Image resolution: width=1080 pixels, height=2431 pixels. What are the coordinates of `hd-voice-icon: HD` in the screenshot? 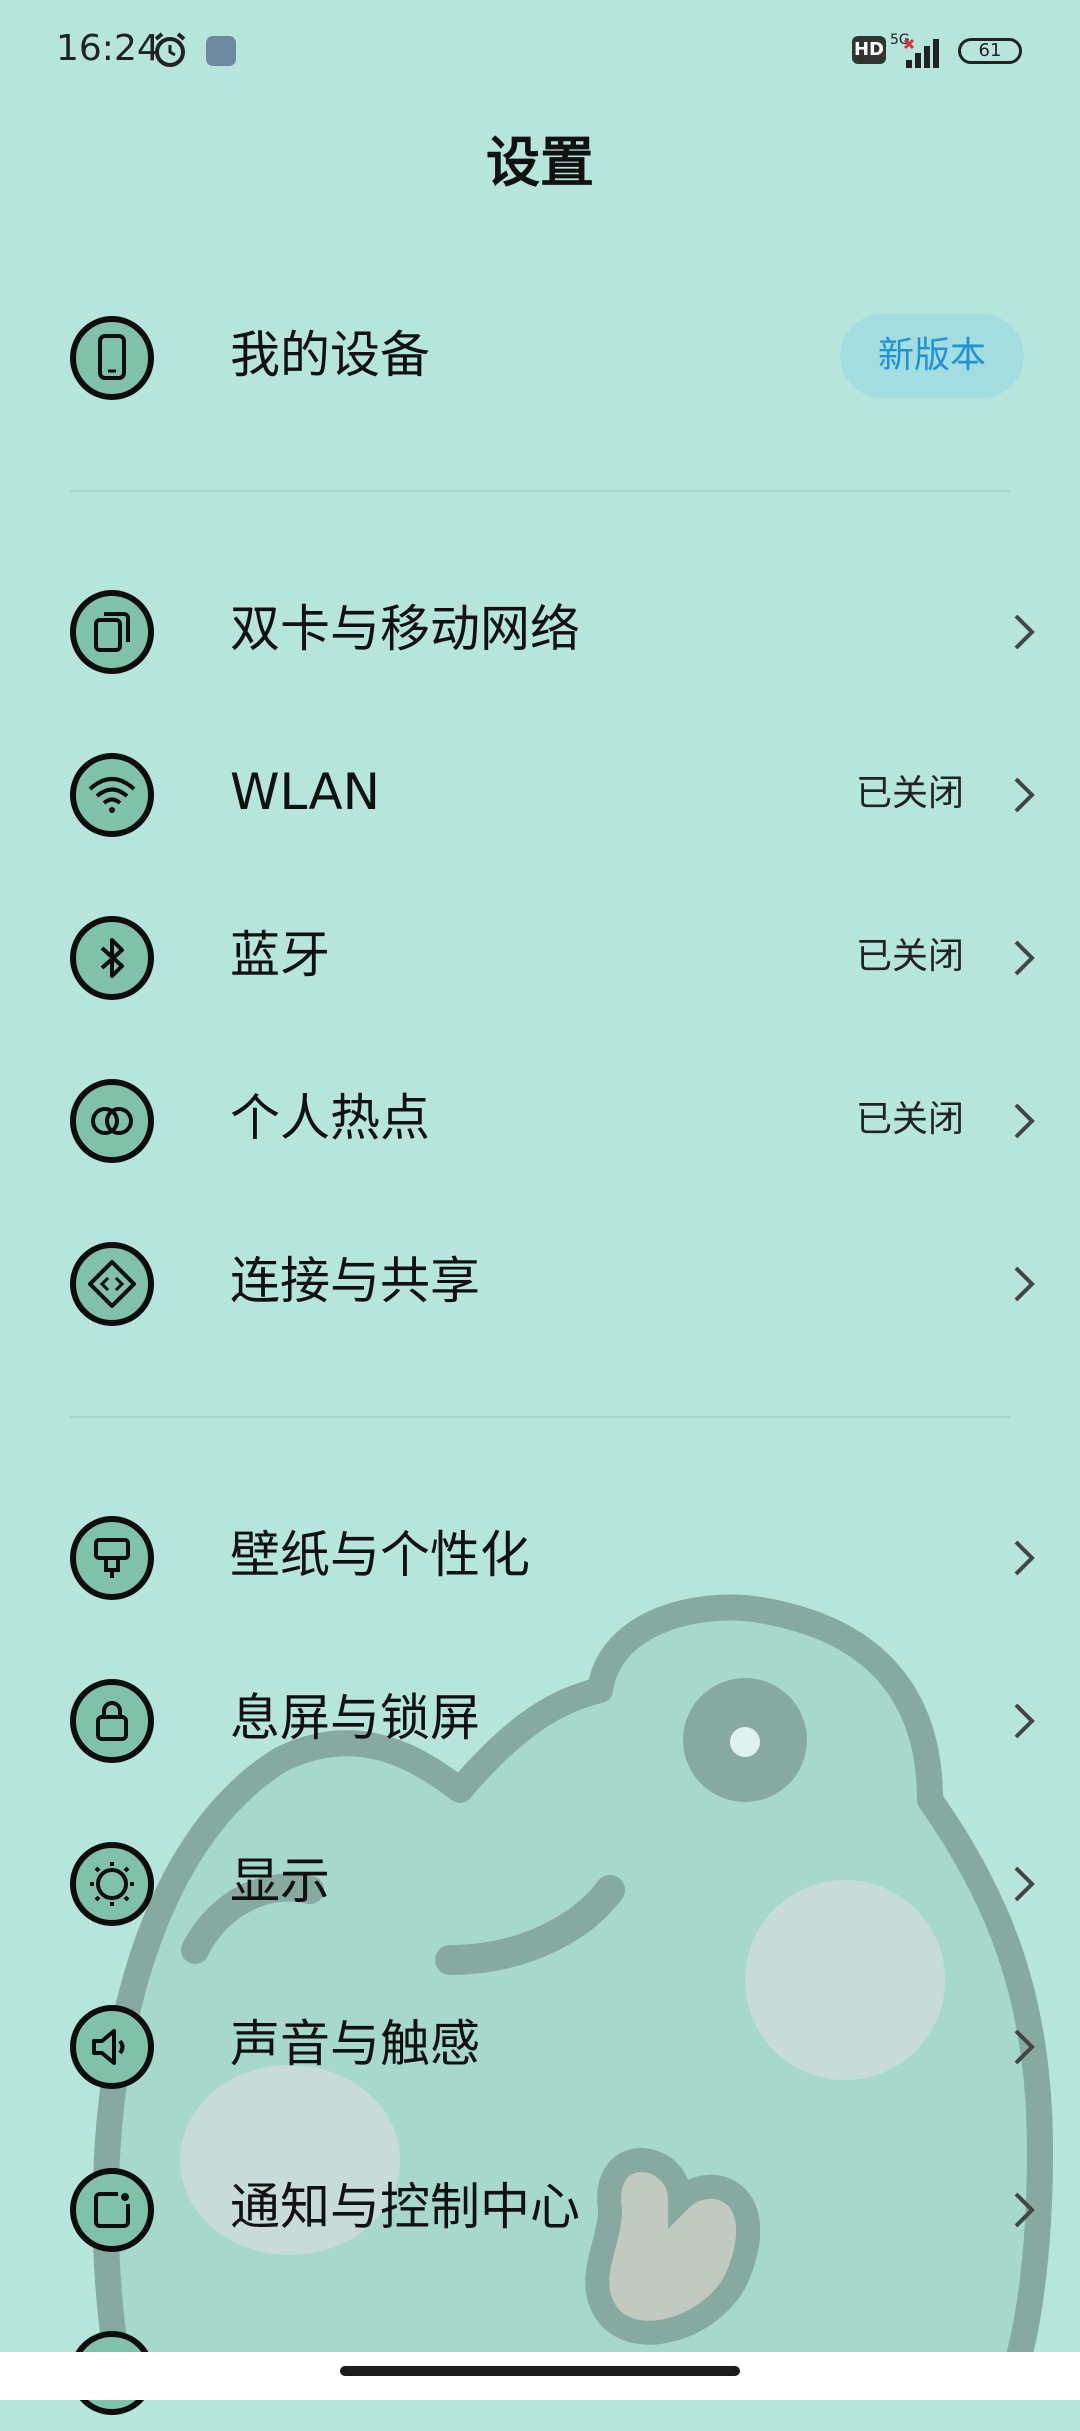 It's located at (869, 50).